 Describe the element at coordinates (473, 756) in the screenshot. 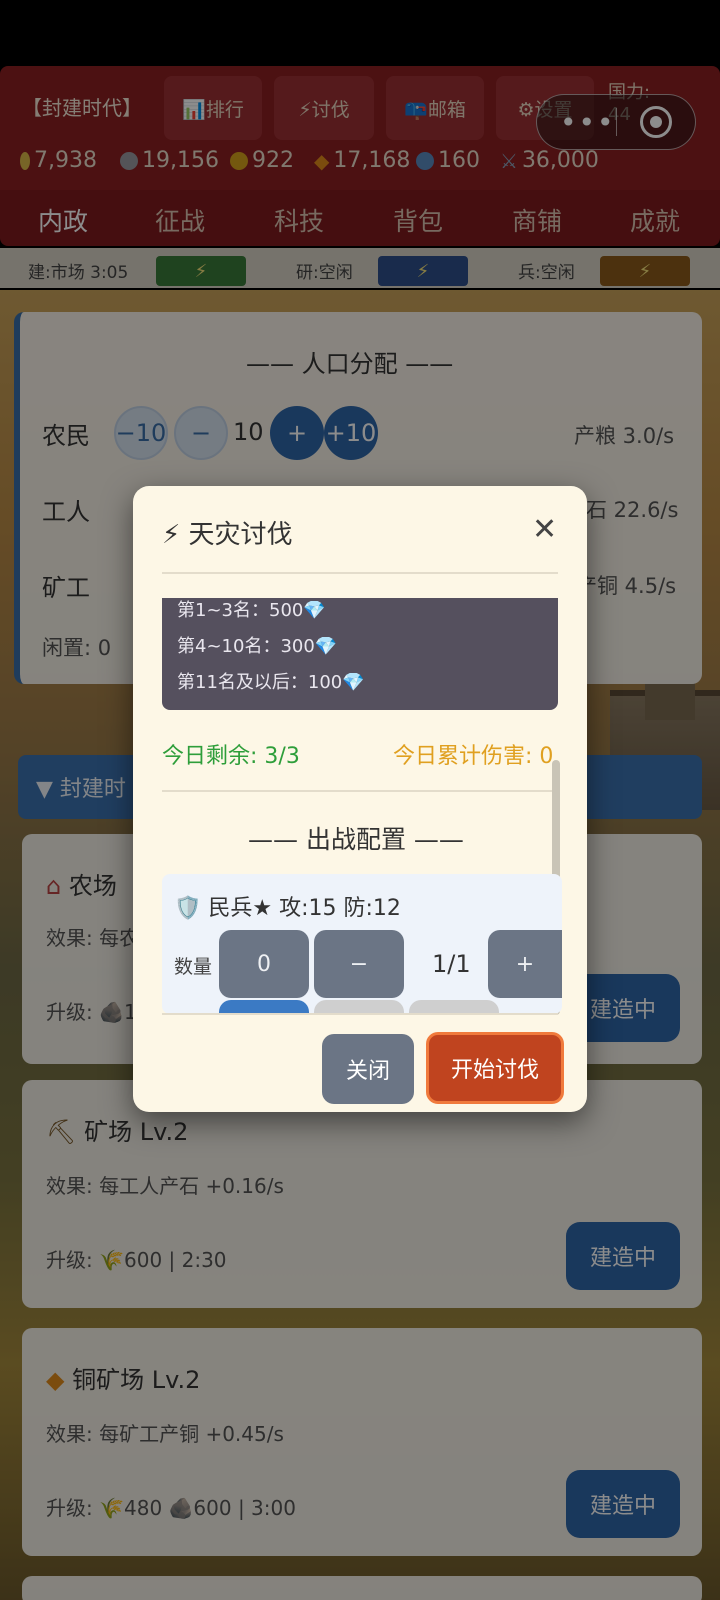

I see `daily-damage: 今日累计伤害: 0` at that location.